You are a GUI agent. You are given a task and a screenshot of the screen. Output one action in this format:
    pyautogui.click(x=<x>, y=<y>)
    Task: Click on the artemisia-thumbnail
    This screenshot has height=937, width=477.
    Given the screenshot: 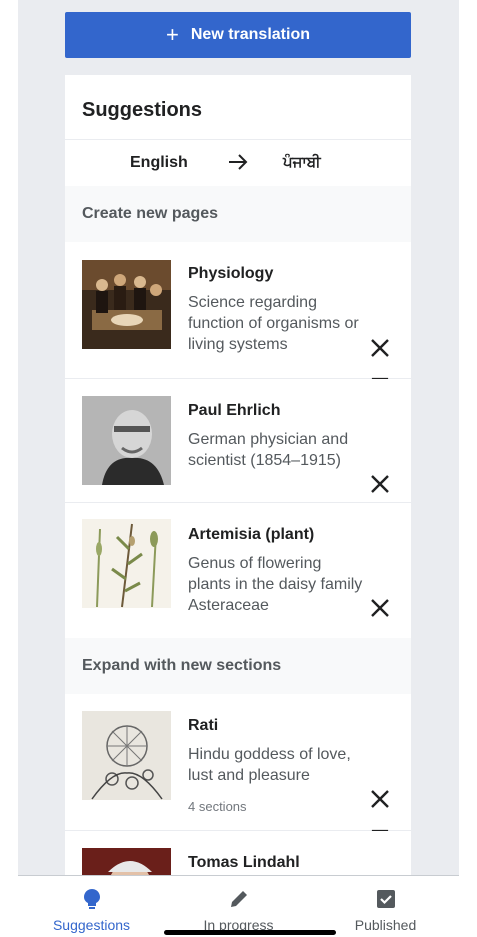 What is the action you would take?
    pyautogui.click(x=126, y=563)
    